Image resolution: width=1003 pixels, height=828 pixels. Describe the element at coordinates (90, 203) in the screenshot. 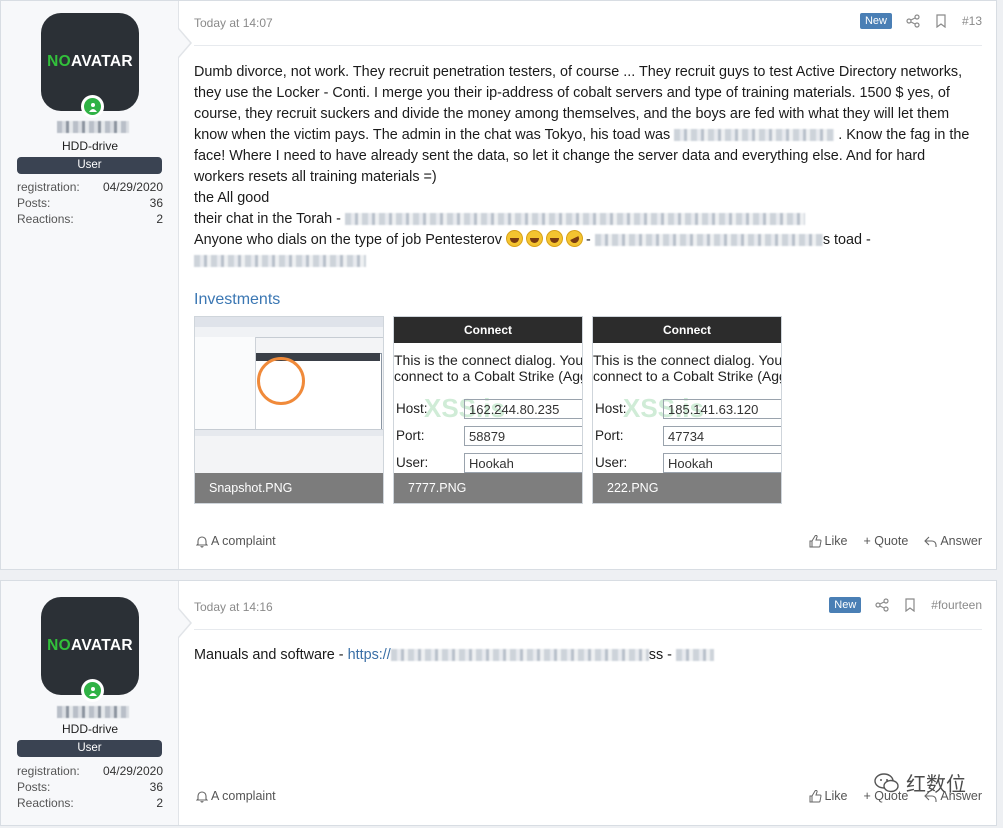

I see `stat-posts: Posts: 36` at that location.